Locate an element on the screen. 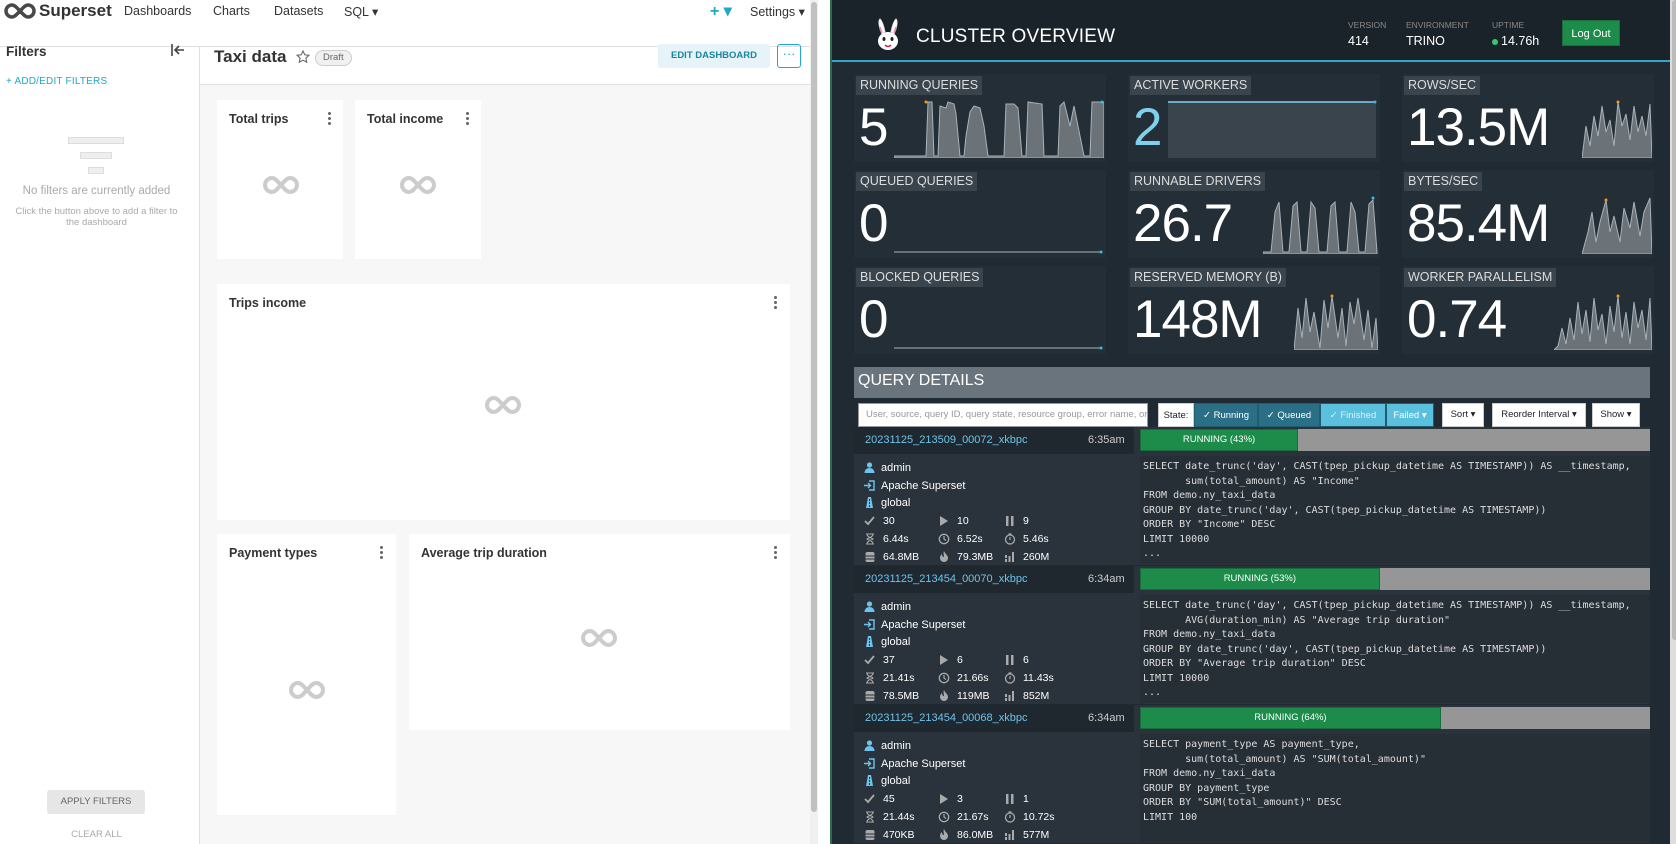  state-queued-toggle: ✓ Queued is located at coordinates (1289, 415).